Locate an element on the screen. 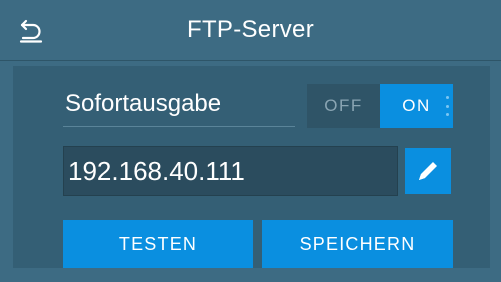 This screenshot has width=501, height=282. save-button-label: SPEICHERN is located at coordinates (357, 243).